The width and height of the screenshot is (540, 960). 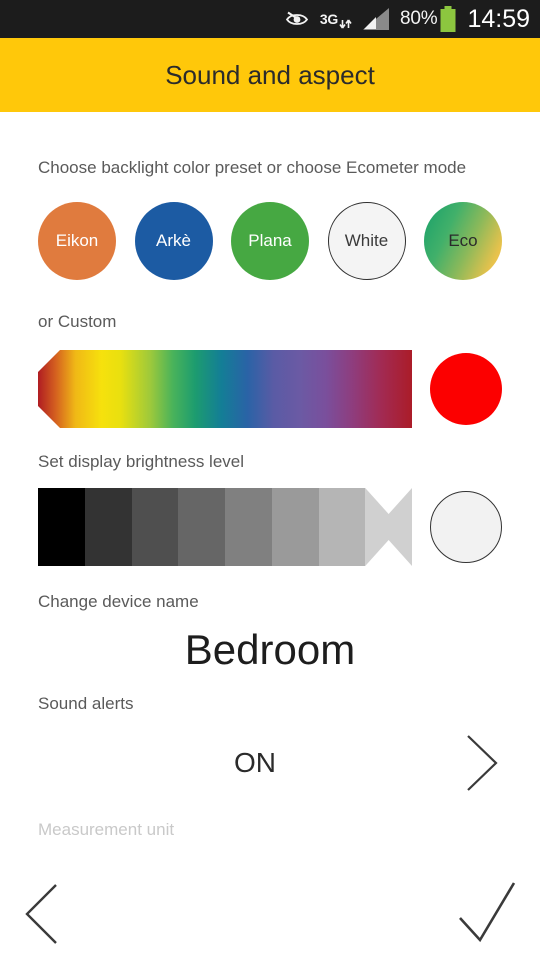 I want to click on color-spectrum-slider, so click(x=225, y=389).